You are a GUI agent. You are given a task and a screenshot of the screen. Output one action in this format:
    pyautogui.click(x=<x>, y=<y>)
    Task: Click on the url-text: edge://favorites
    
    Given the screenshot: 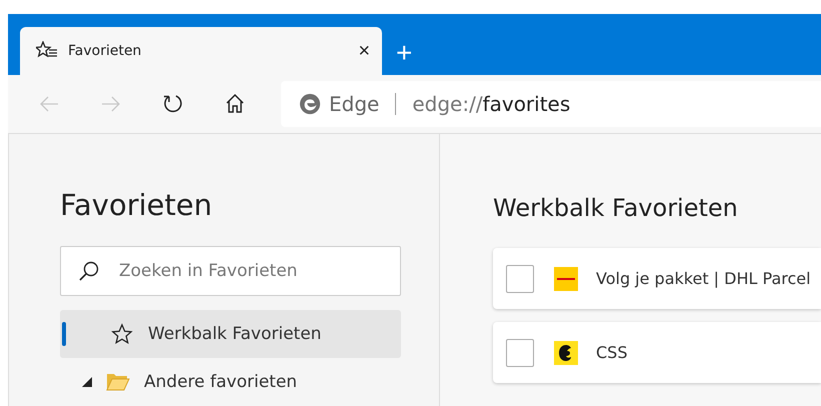 What is the action you would take?
    pyautogui.click(x=491, y=104)
    